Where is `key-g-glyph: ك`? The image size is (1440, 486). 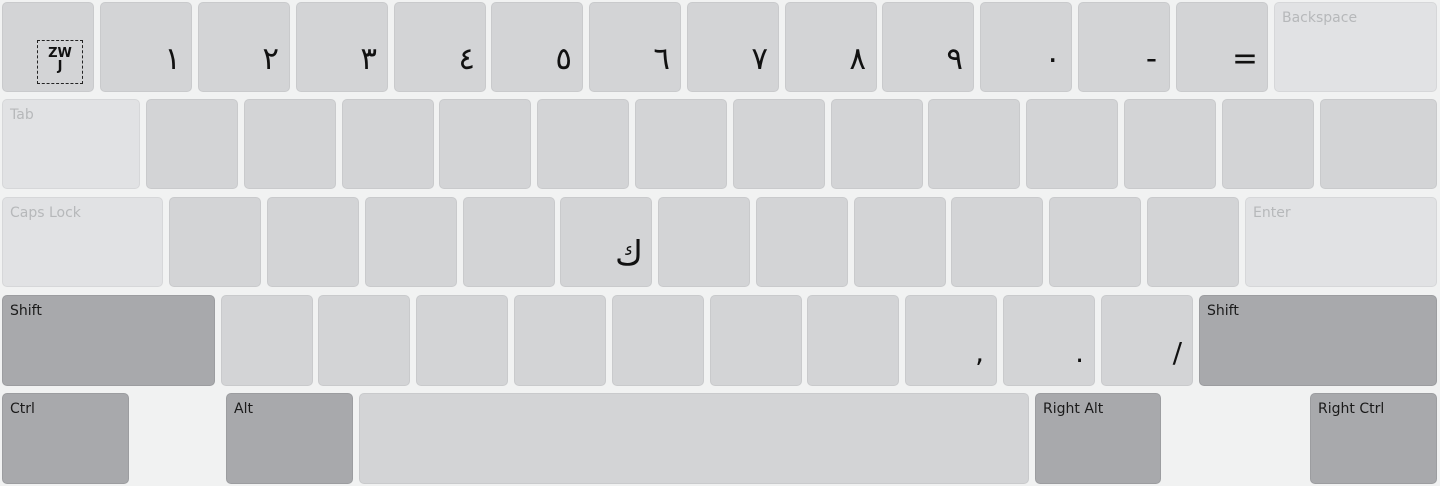 key-g-glyph: ك is located at coordinates (628, 254).